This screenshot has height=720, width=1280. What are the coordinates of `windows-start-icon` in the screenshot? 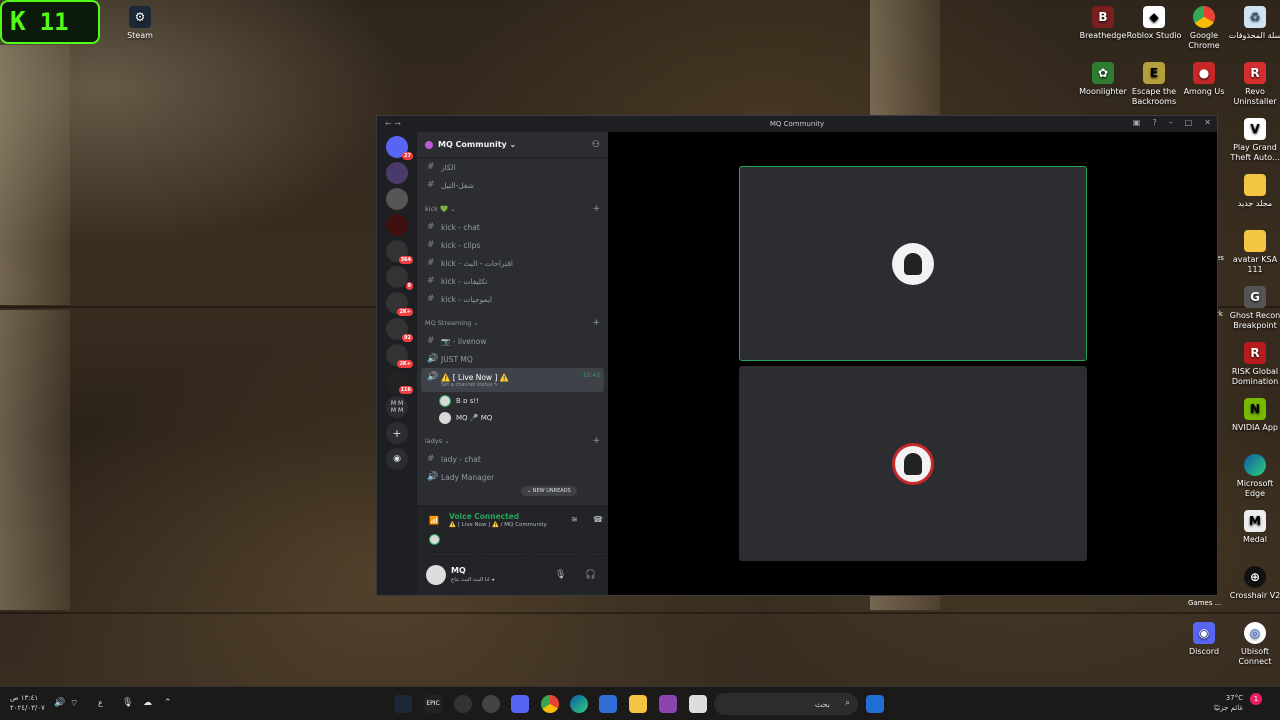 It's located at (875, 704).